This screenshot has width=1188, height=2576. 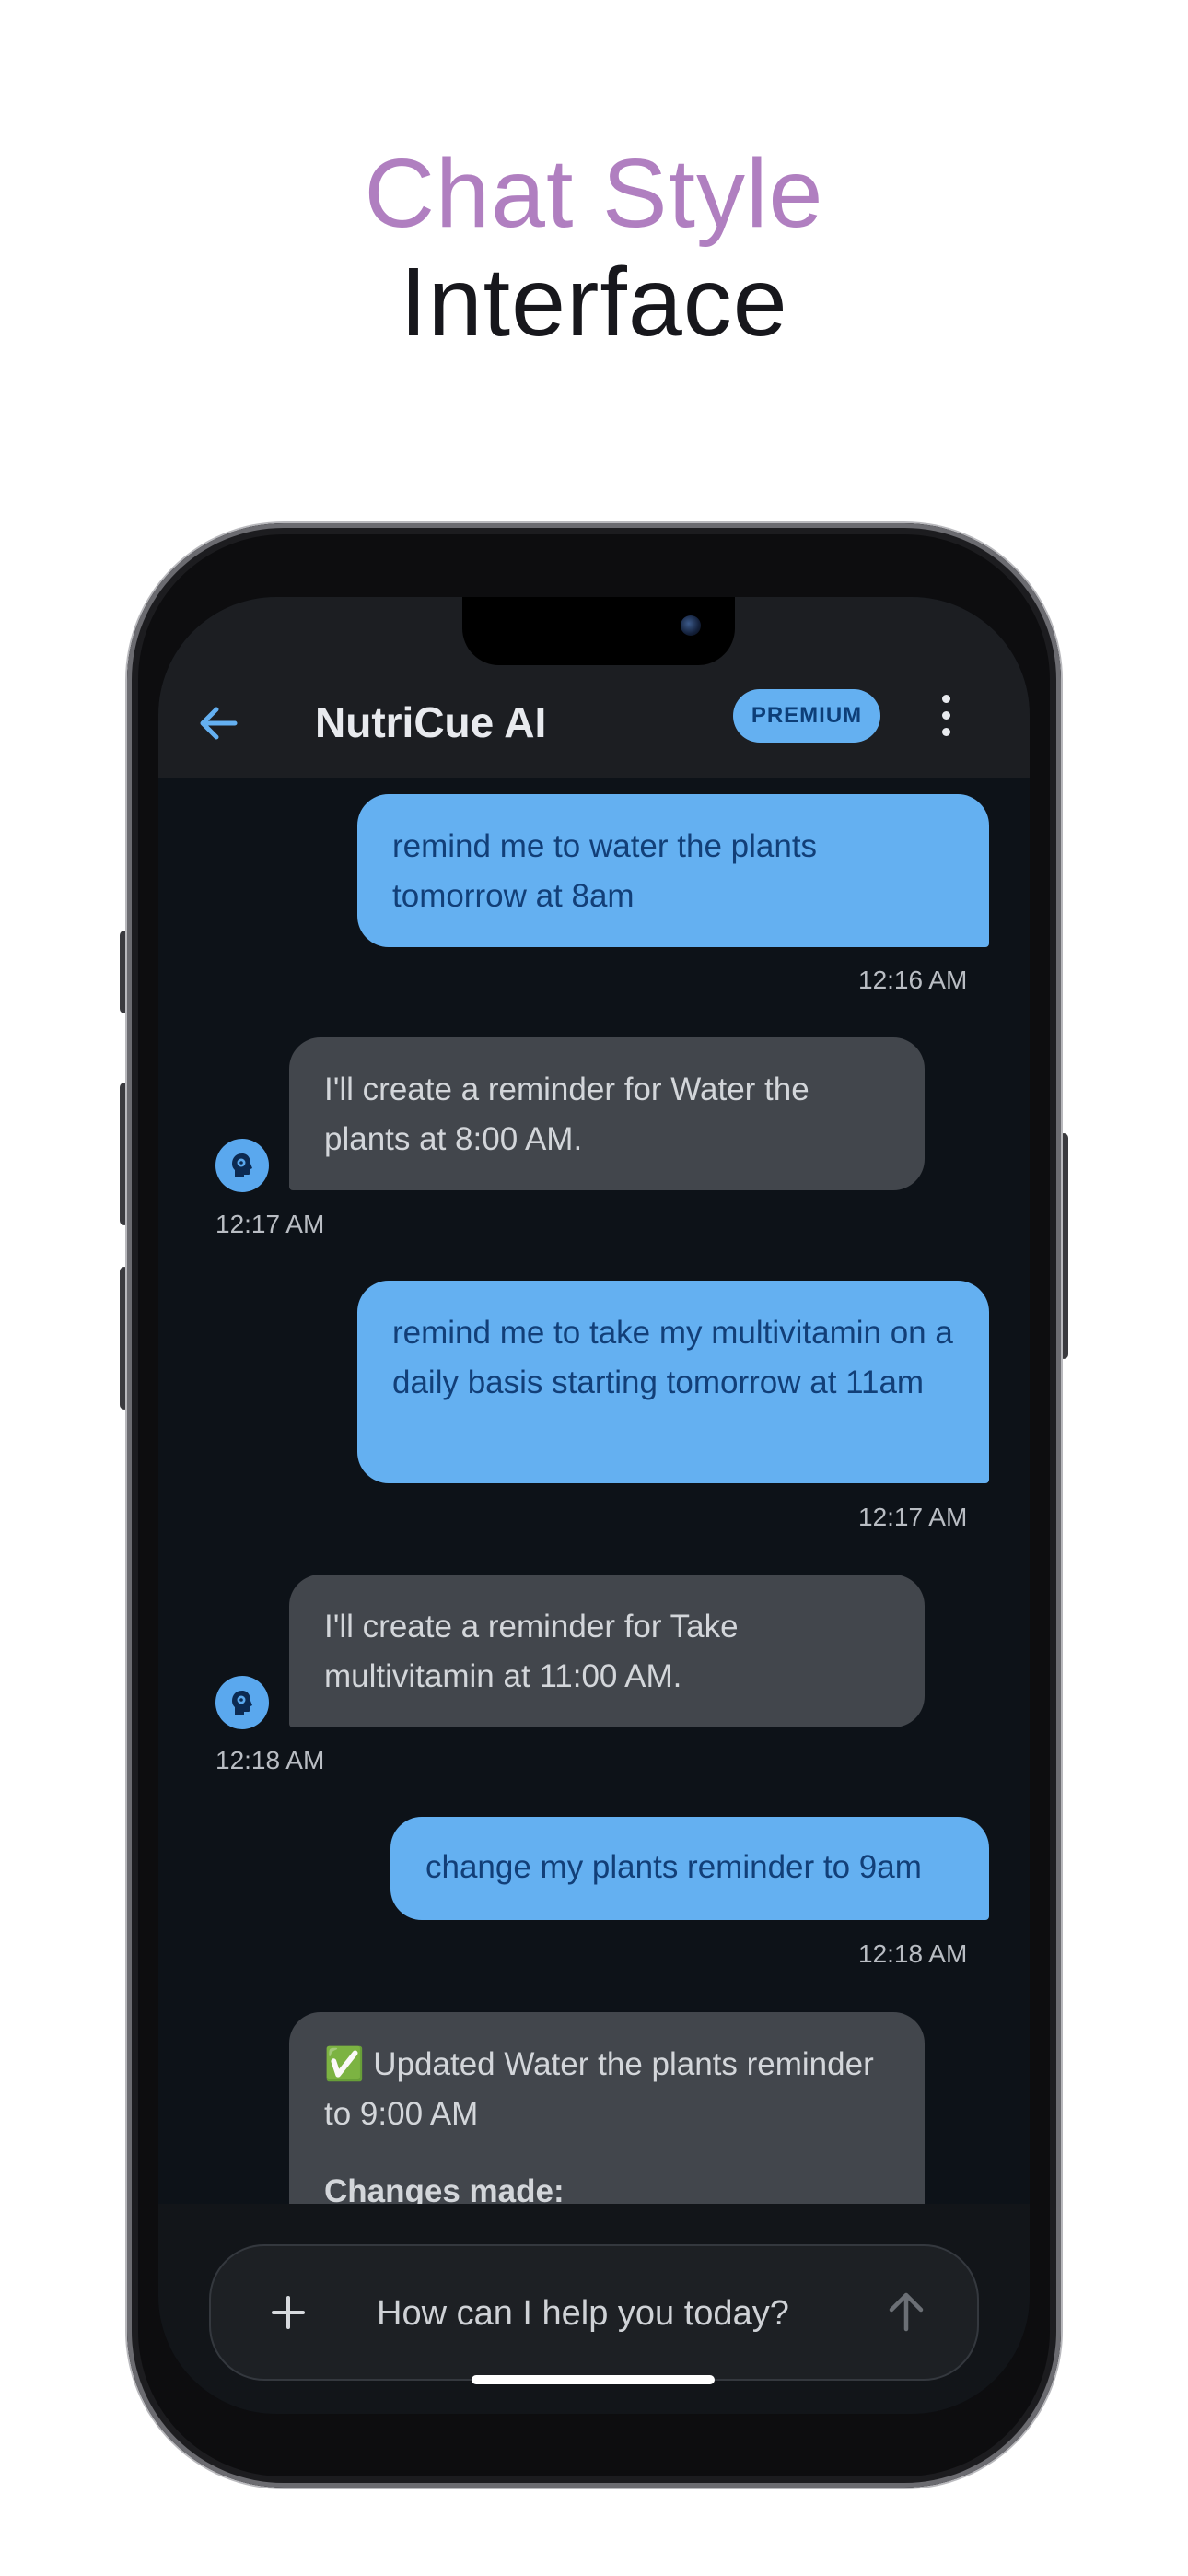 I want to click on more-vertical-icon, so click(x=946, y=699).